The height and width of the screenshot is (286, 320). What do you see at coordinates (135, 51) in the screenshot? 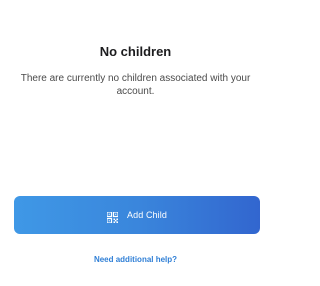
I see `page-title: No children` at bounding box center [135, 51].